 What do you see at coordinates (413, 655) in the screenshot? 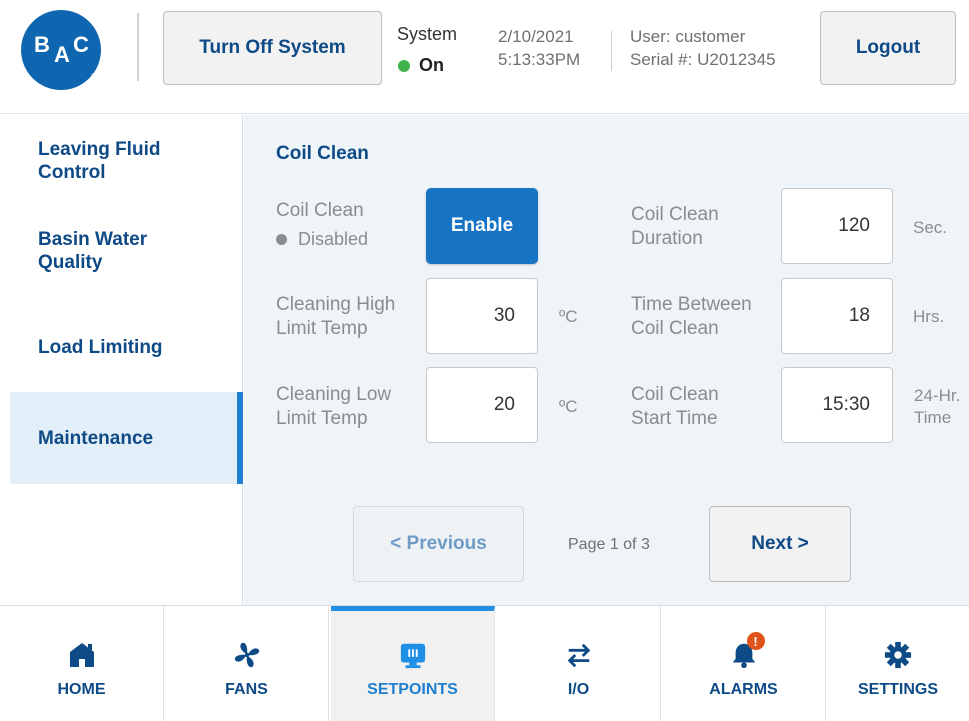
I see `setpoints-icon` at bounding box center [413, 655].